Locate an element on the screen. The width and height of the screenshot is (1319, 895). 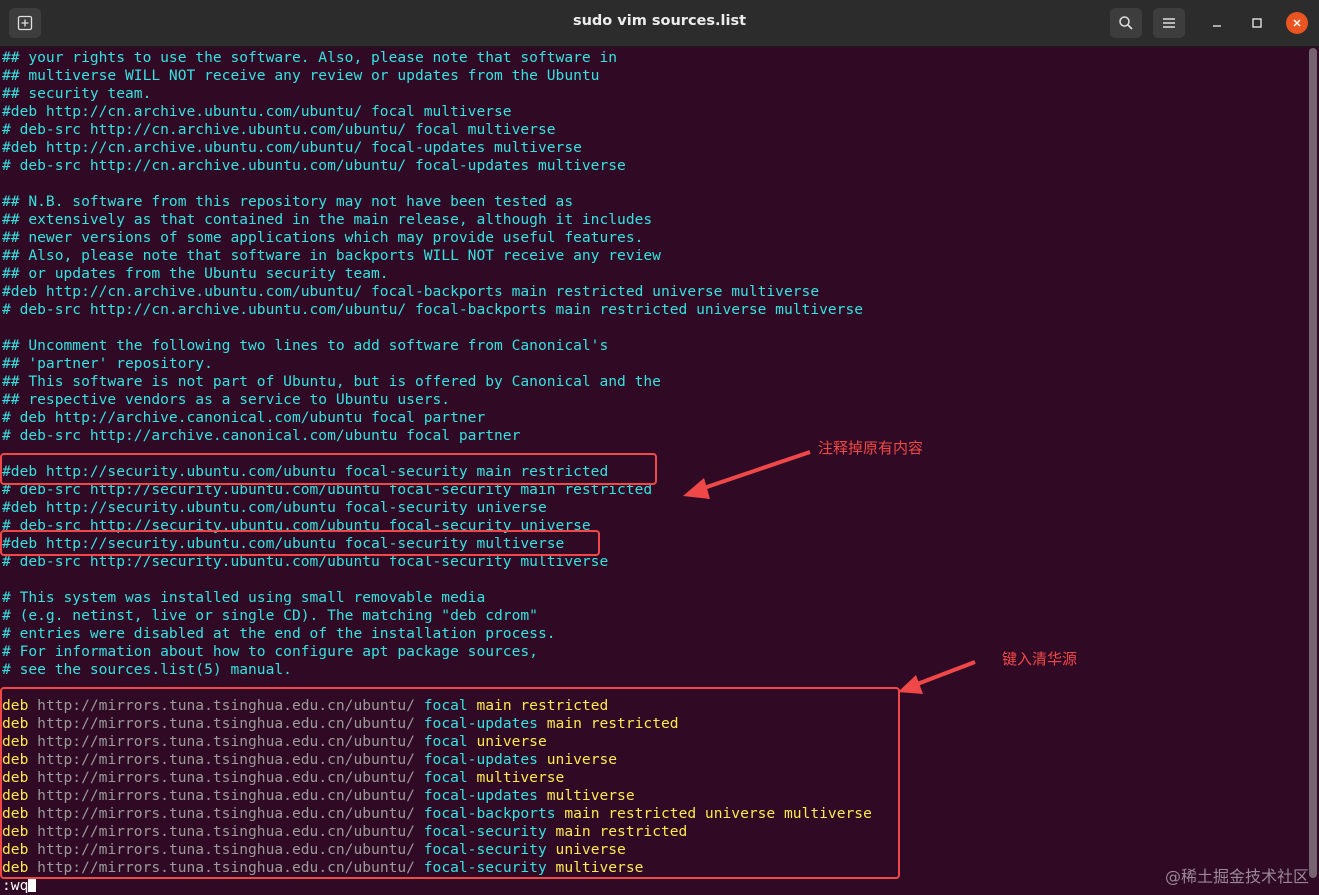
annotation-comment-out: 注释掉原有内容 is located at coordinates (871, 448).